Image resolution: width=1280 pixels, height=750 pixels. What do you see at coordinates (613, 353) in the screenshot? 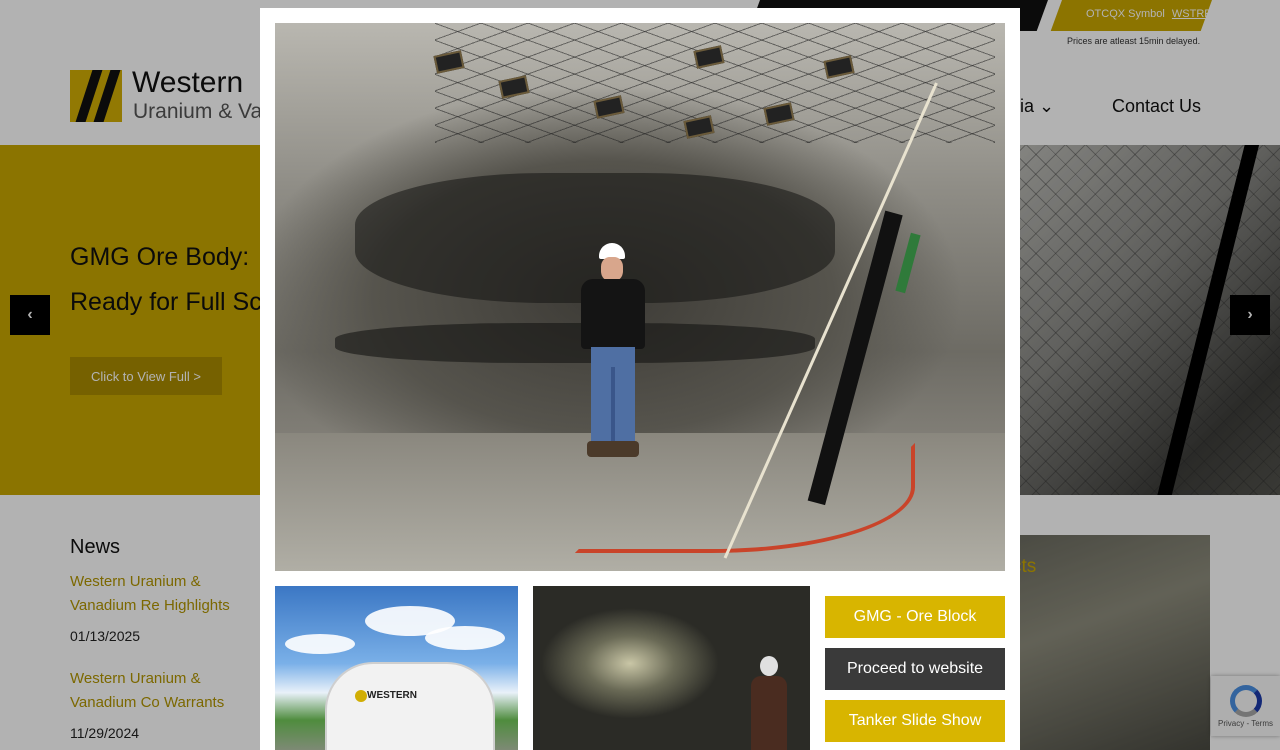
I see `miner-figure` at bounding box center [613, 353].